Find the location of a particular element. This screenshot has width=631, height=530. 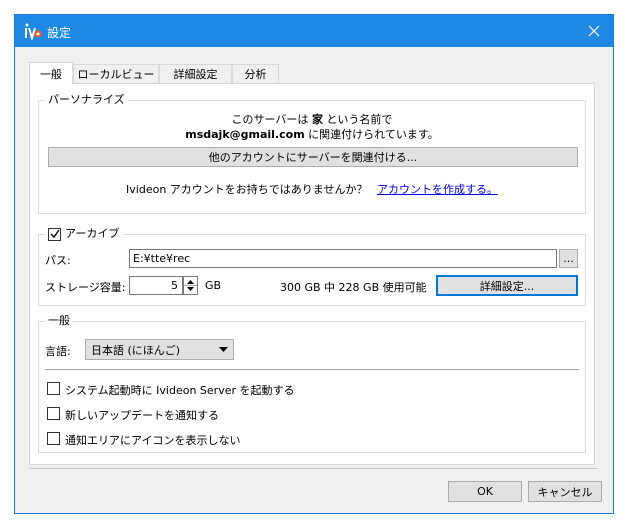

server-name-line: このサーバーは 家 という名前で is located at coordinates (312, 119).